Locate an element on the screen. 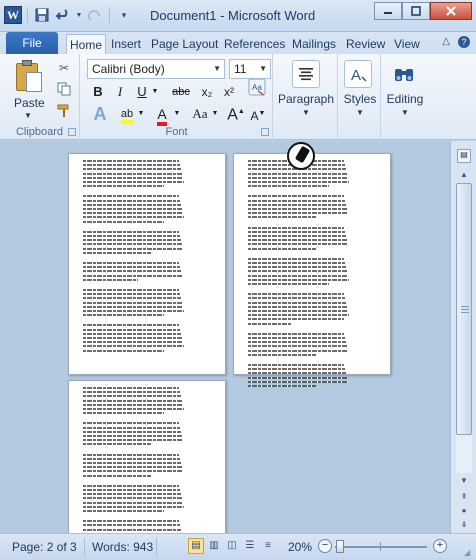 The width and height of the screenshot is (476, 560). clipboard-launcher-icon is located at coordinates (72, 132).